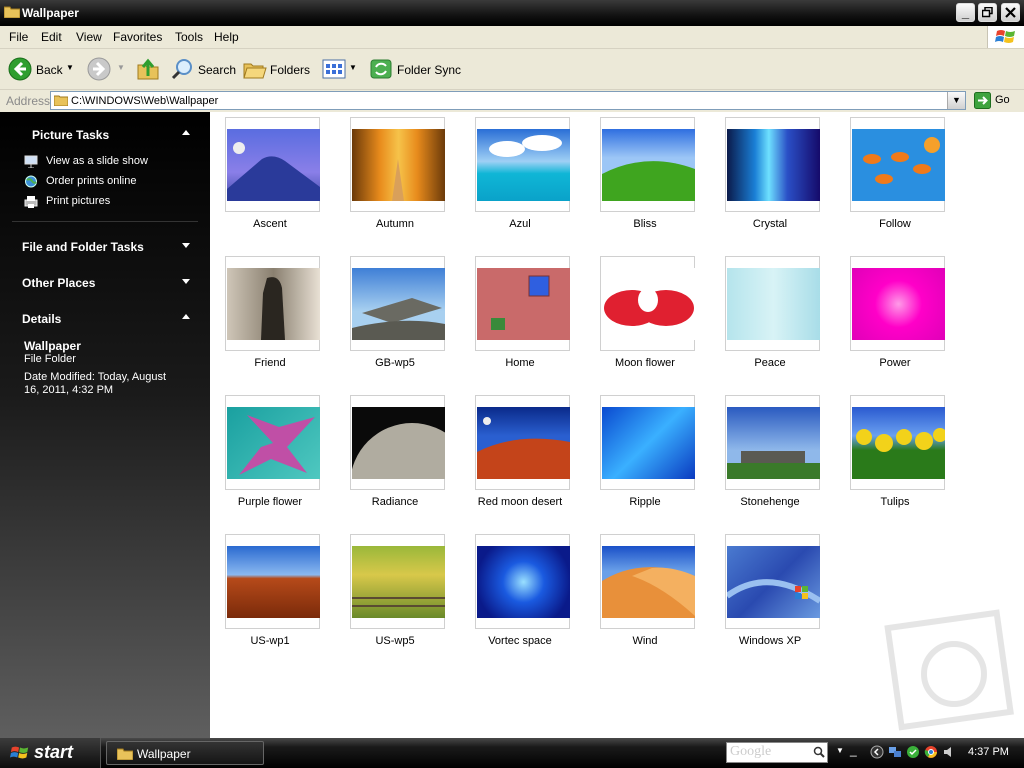 The image size is (1024, 768). Describe the element at coordinates (512, 69) in the screenshot. I see `toolbar: Back ▼ ▼ Search Folders ▼ Folder Sync` at that location.